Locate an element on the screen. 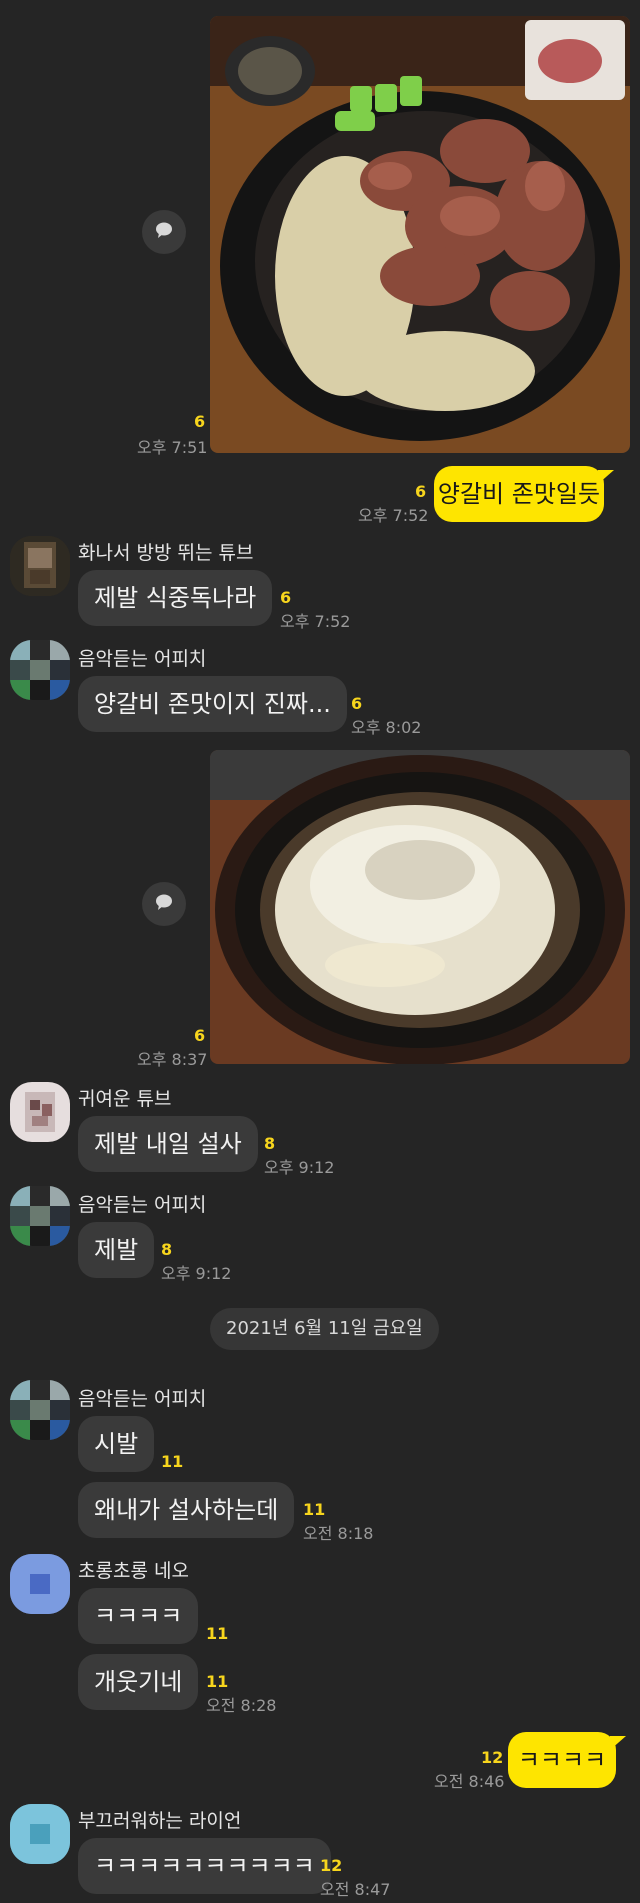 The width and height of the screenshot is (640, 1903). message-bubble: 제발 식중독나라 is located at coordinates (175, 598).